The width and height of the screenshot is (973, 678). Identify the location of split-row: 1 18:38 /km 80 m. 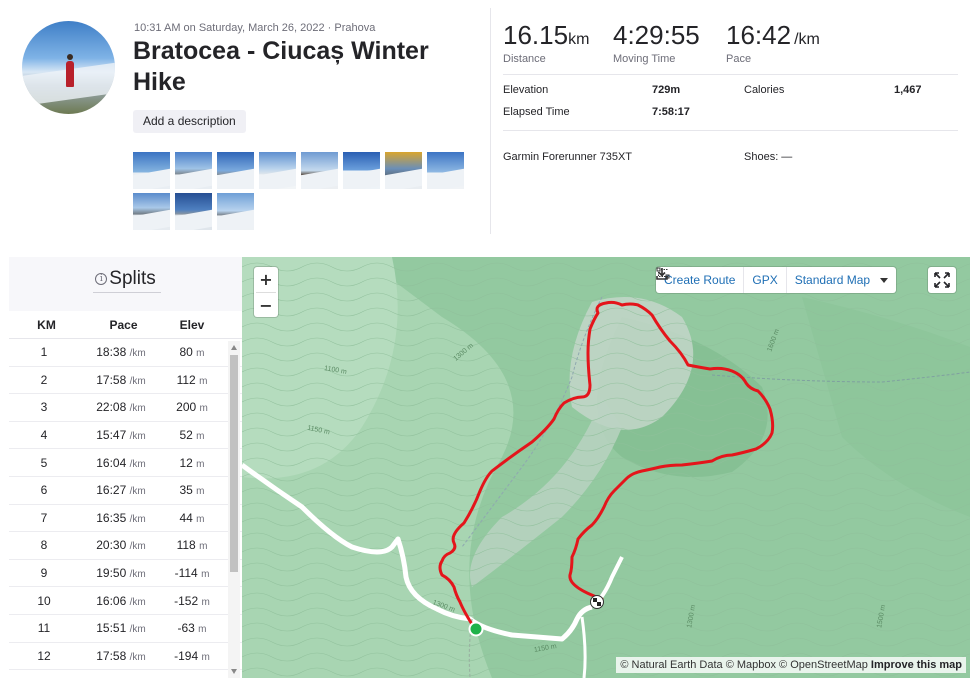
(125, 353).